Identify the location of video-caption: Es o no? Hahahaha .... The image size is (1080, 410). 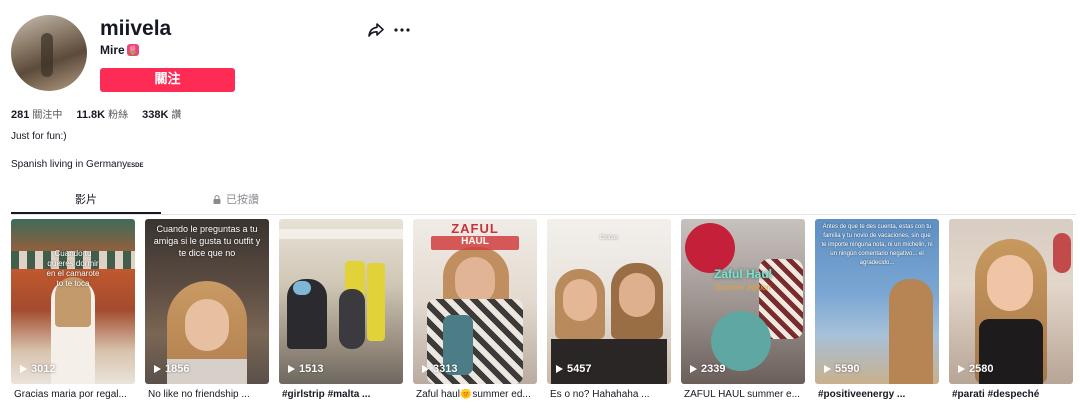
(610, 395).